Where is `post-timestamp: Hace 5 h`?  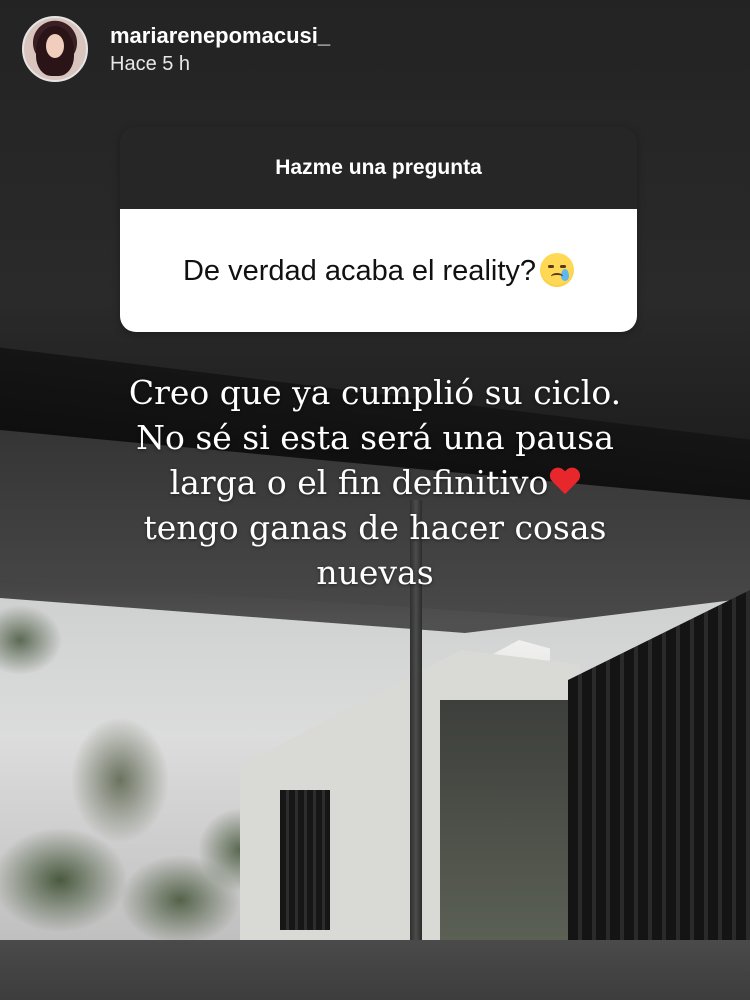 post-timestamp: Hace 5 h is located at coordinates (150, 63).